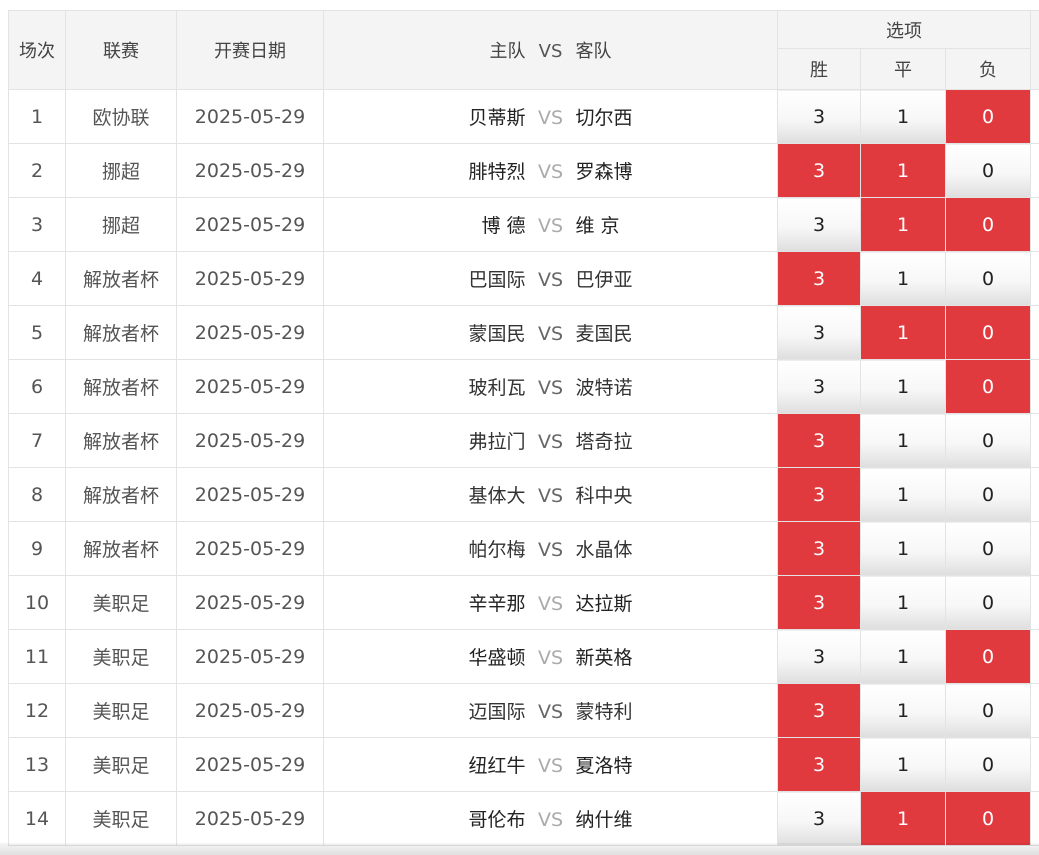 The image size is (1039, 855). I want to click on match-num: 14, so click(37, 818).